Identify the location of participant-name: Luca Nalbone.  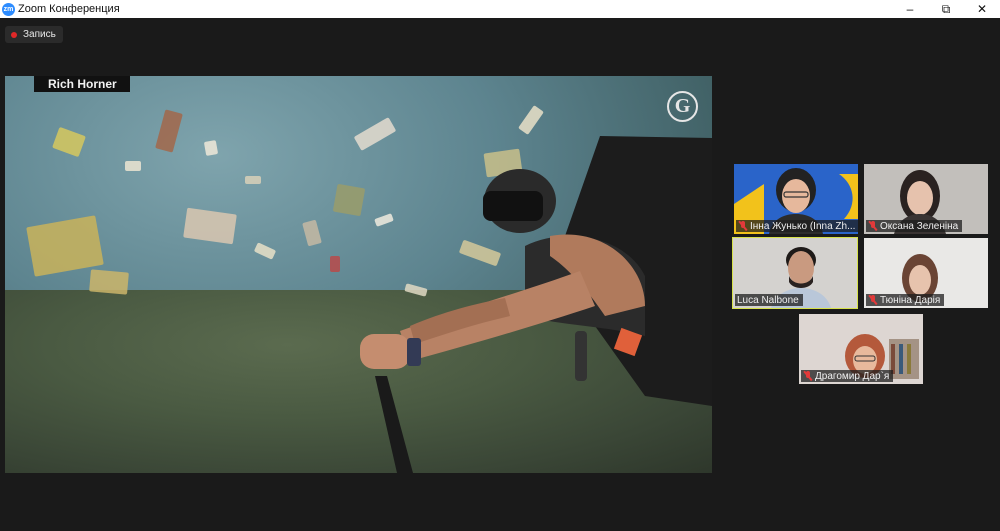
(769, 300).